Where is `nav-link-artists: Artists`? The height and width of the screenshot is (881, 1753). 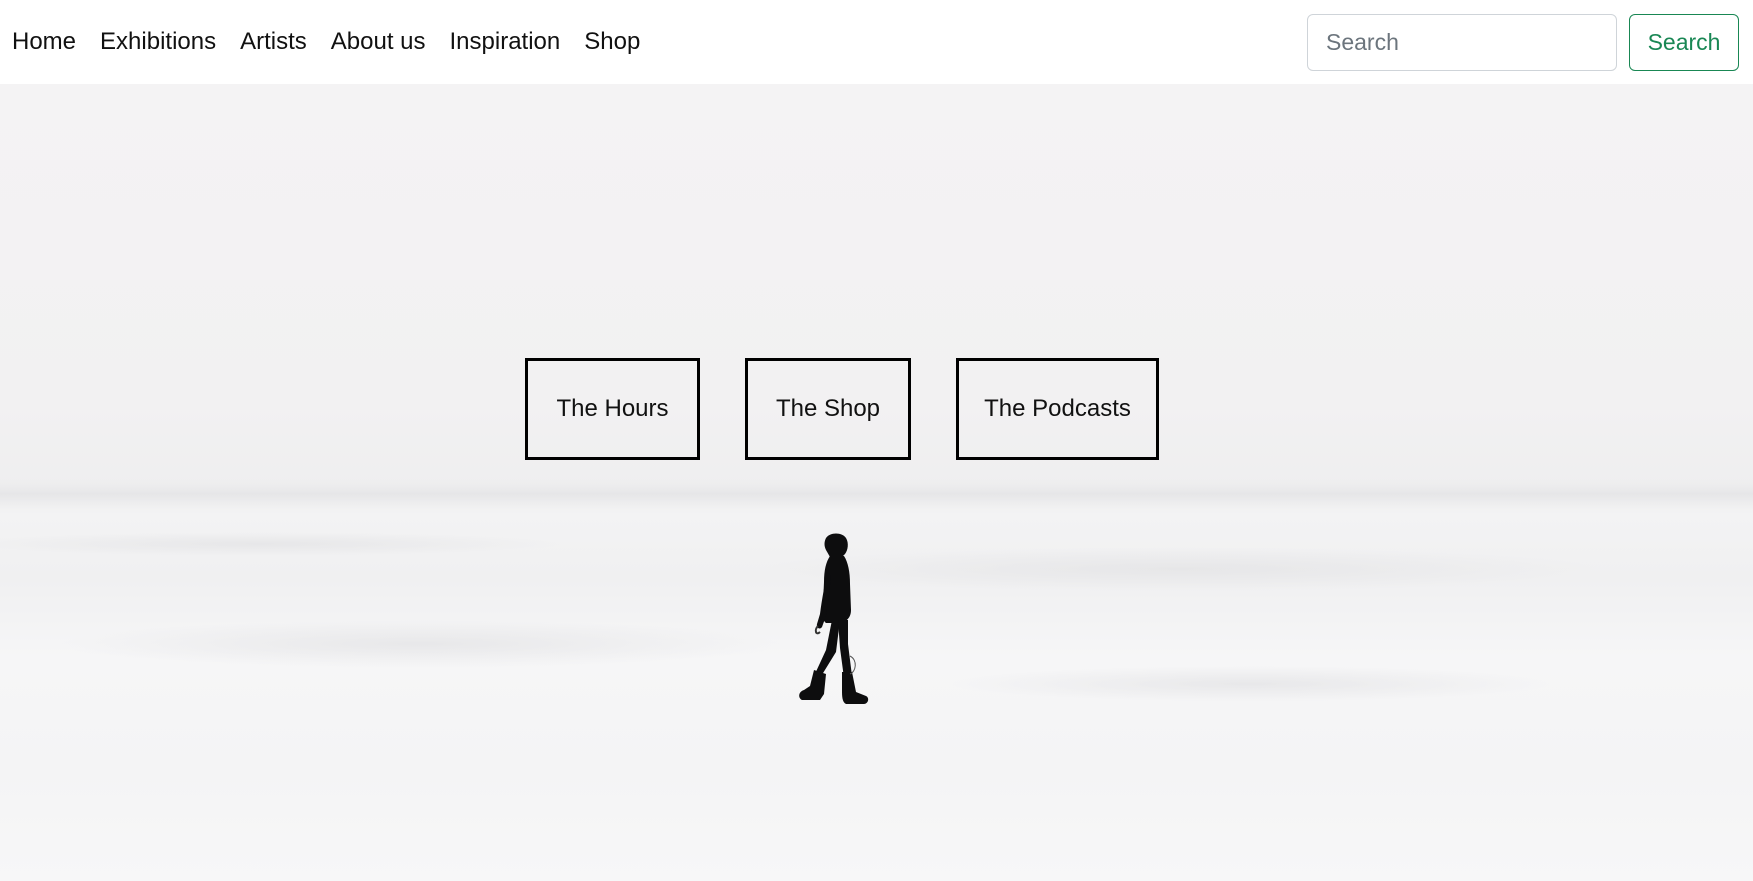 nav-link-artists: Artists is located at coordinates (273, 42).